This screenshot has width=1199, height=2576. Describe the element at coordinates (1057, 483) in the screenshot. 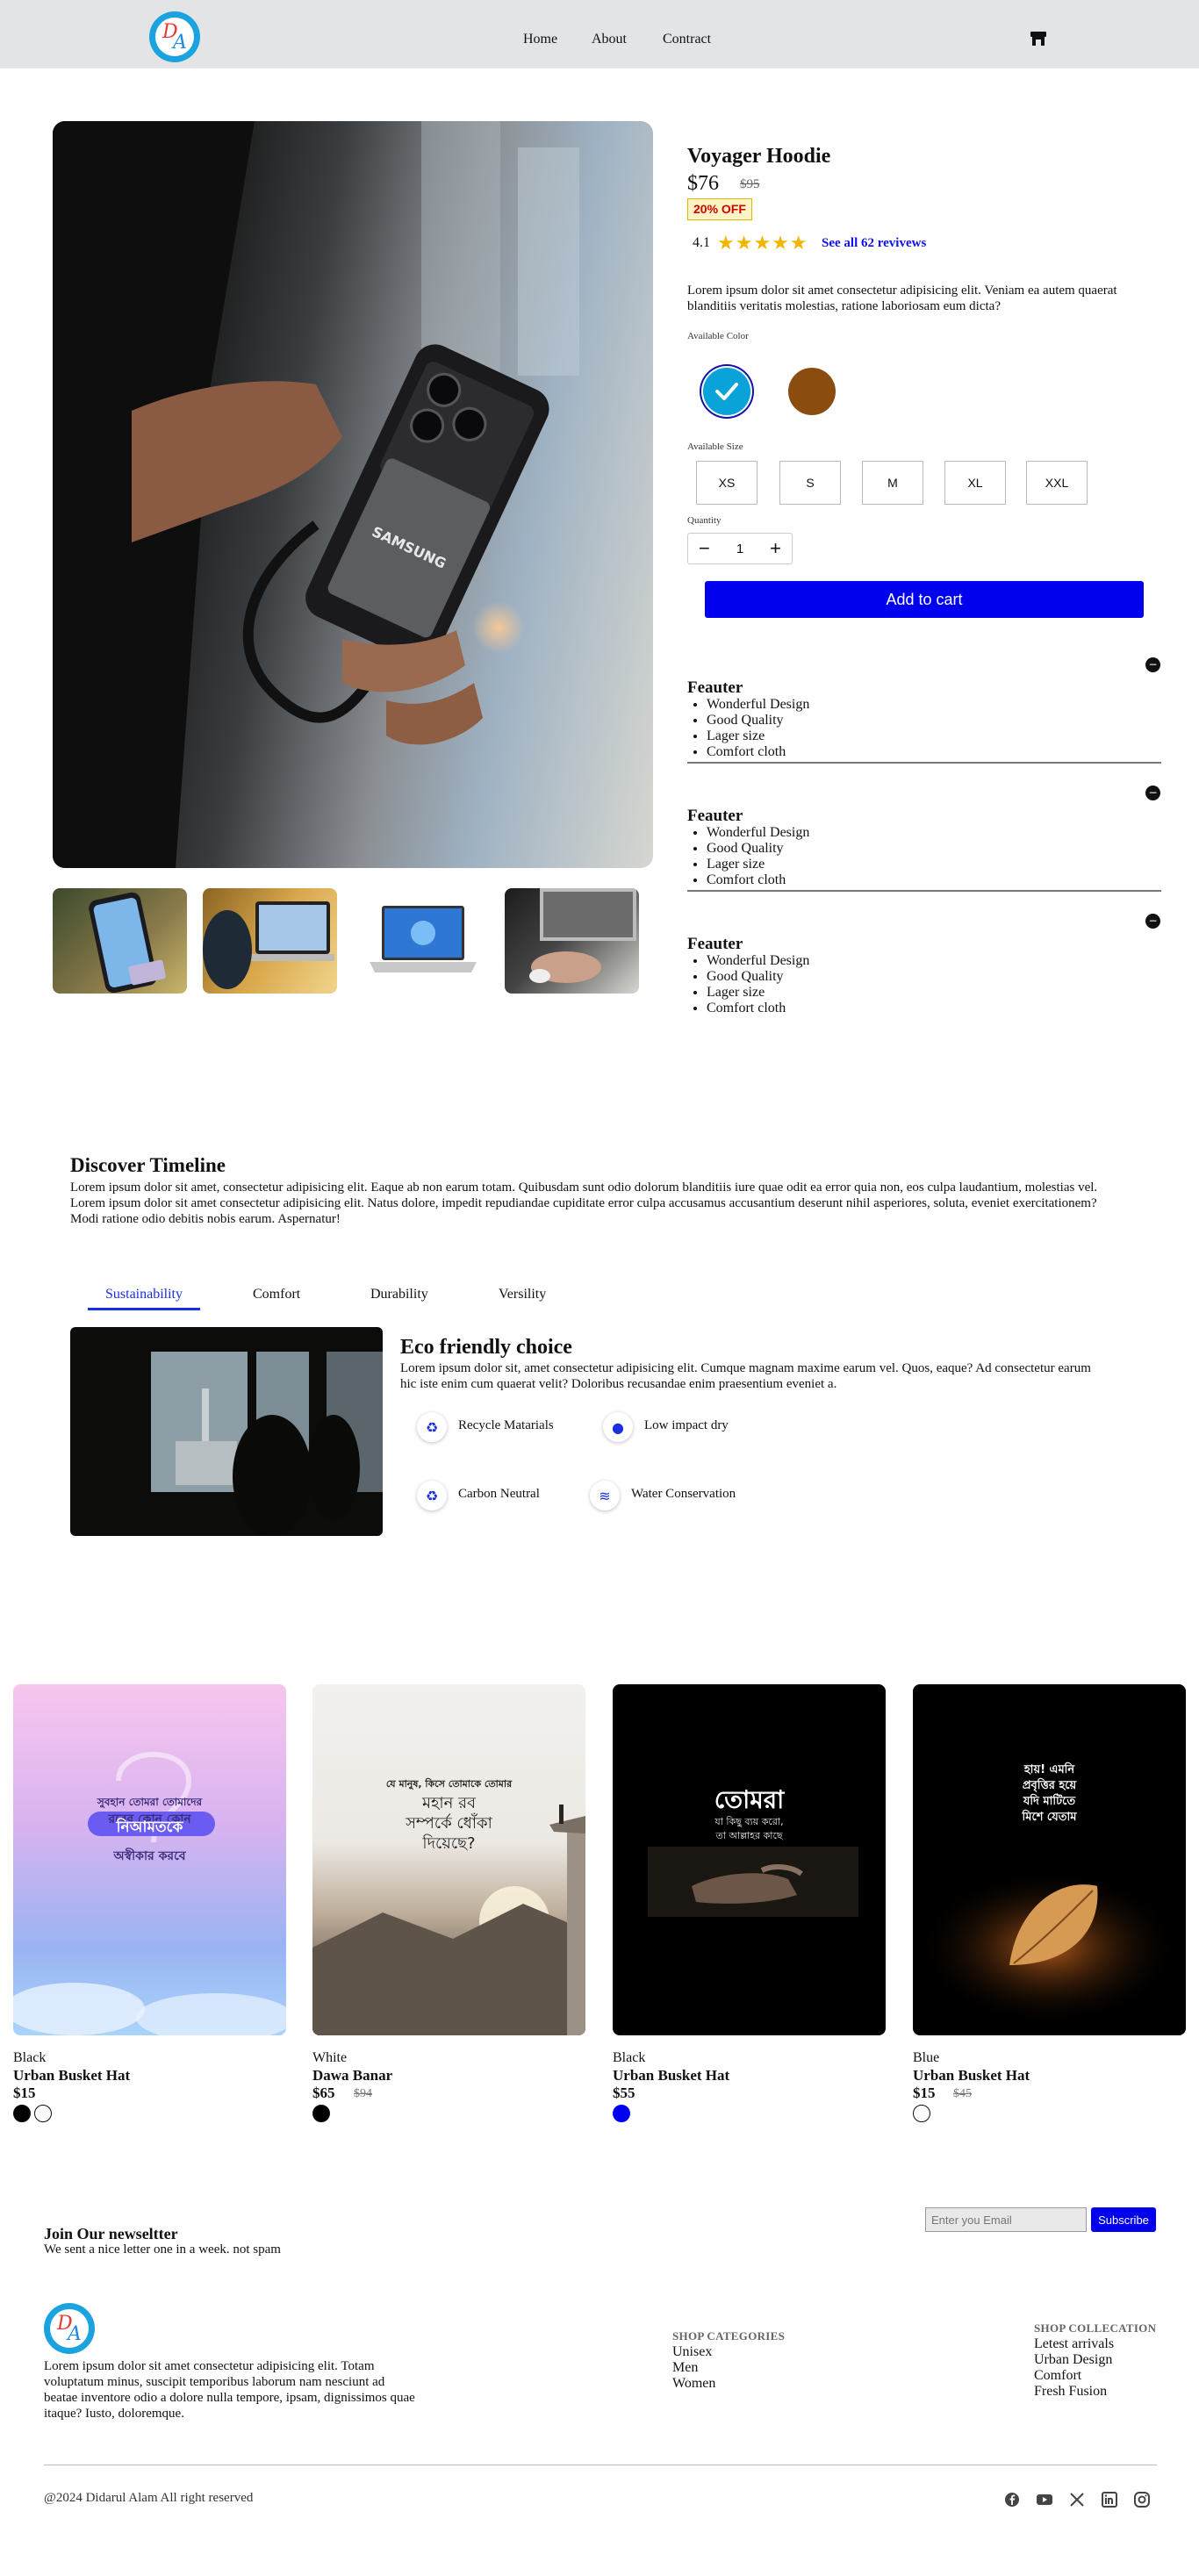

I see `size-option-xxl: XXL` at that location.